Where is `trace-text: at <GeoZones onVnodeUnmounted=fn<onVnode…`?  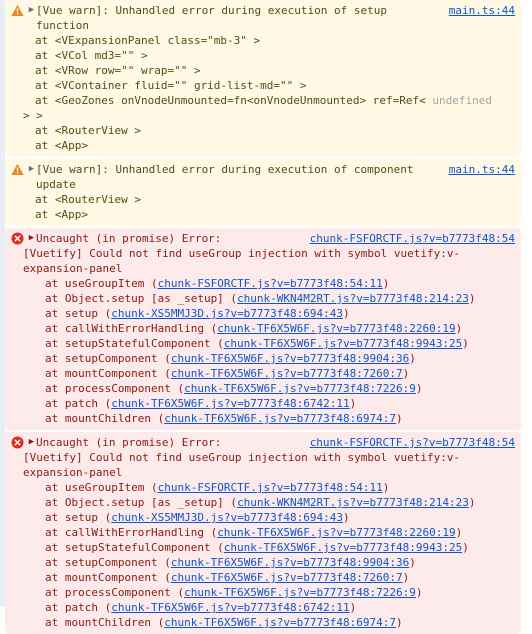 trace-text: at <GeoZones onVnodeUnmounted=fn<onVnode… is located at coordinates (234, 100).